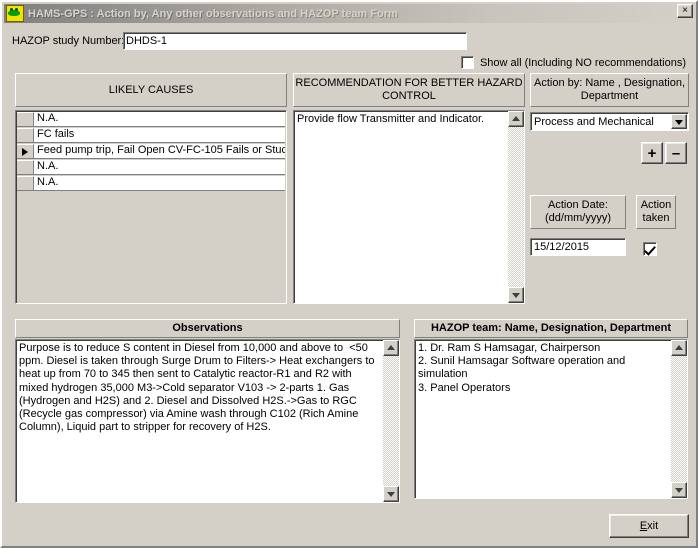 This screenshot has width=698, height=548. Describe the element at coordinates (409, 207) in the screenshot. I see `recommendation-textarea: Provide flow Transmitter and Indicator.` at that location.